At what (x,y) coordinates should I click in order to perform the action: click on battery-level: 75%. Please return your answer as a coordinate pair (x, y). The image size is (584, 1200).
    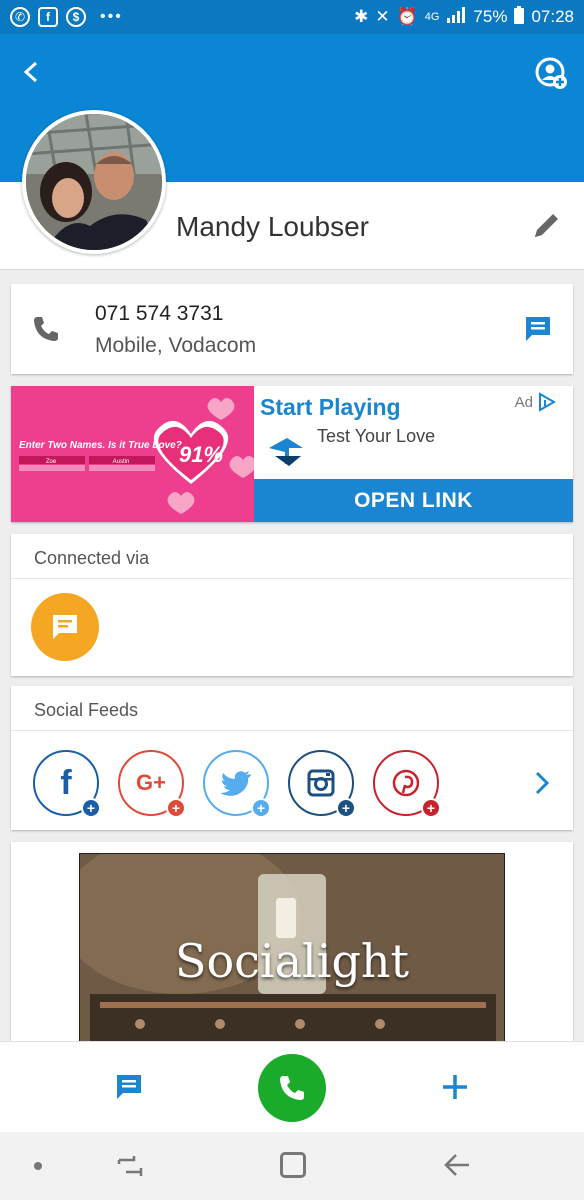
    Looking at the image, I should click on (490, 16).